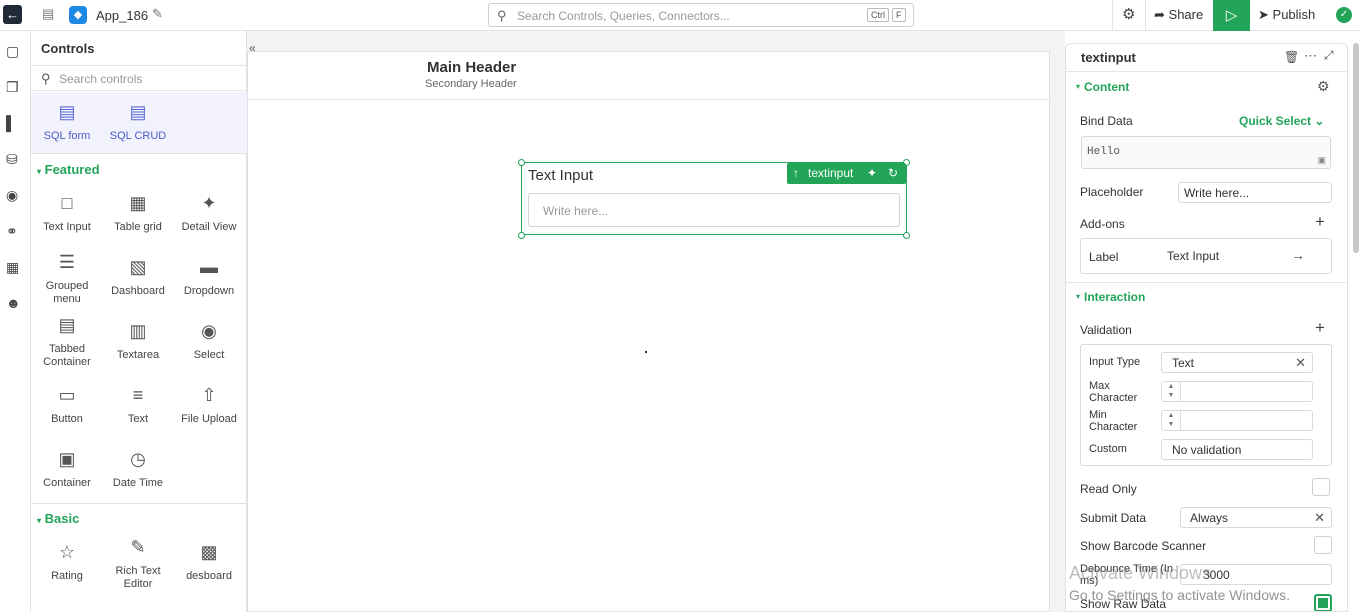  I want to click on device-preview-icon: ▤, so click(48, 14).